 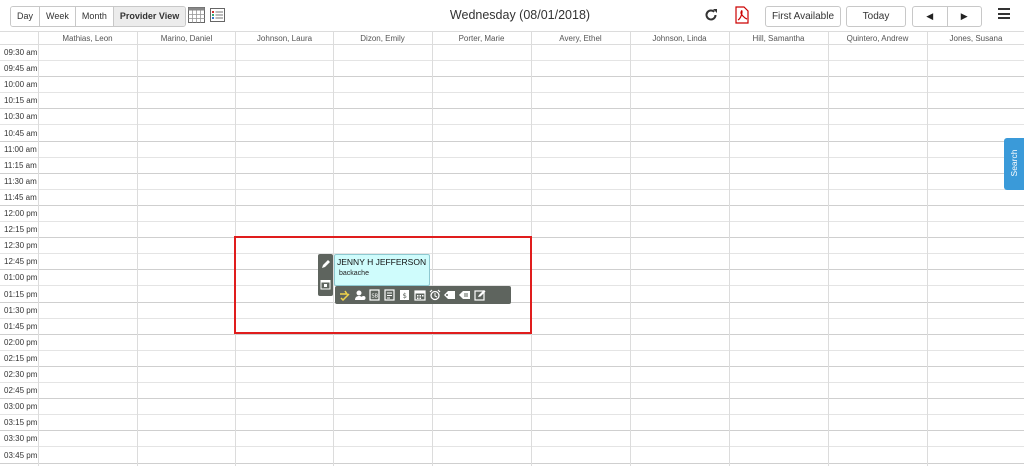 What do you see at coordinates (21, 358) in the screenshot?
I see `time-label: 02:15 pm` at bounding box center [21, 358].